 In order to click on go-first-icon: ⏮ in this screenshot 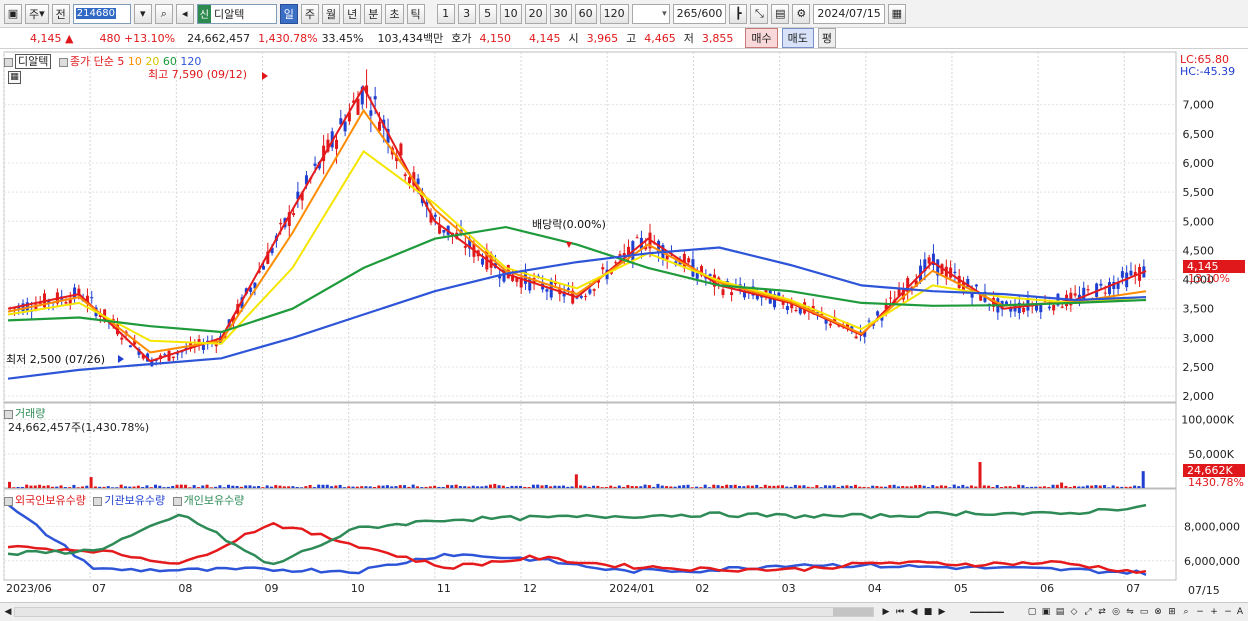, I will do `click(900, 612)`.